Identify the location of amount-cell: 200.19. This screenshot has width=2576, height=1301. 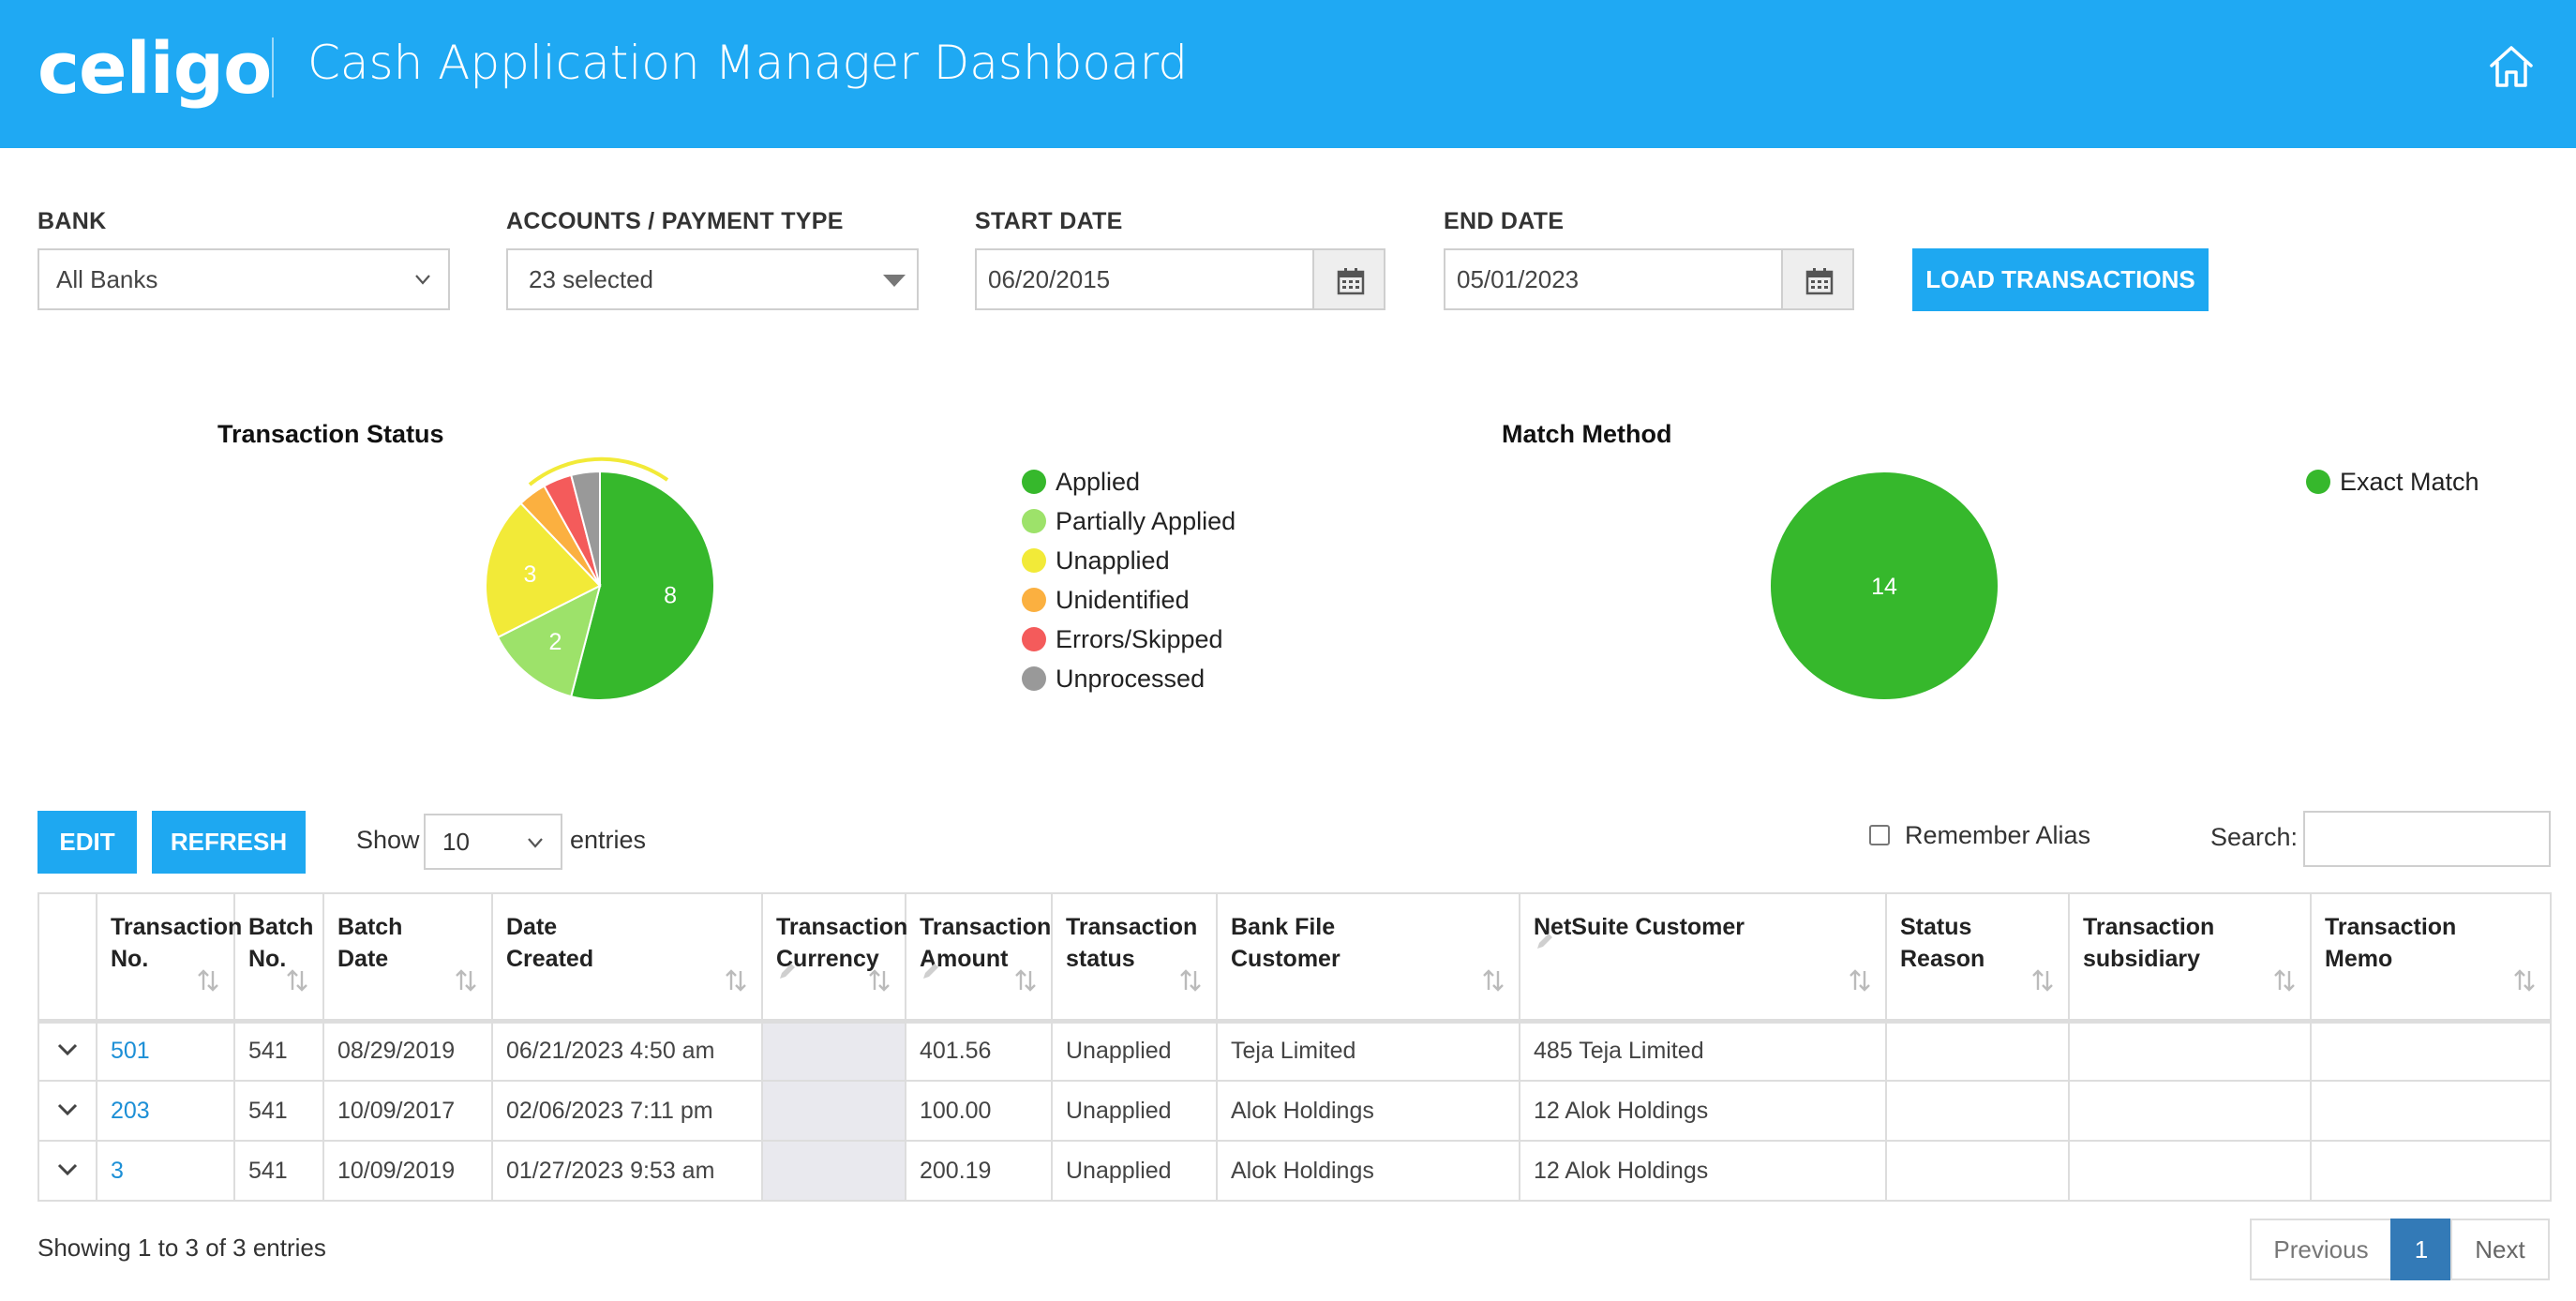
(979, 1171).